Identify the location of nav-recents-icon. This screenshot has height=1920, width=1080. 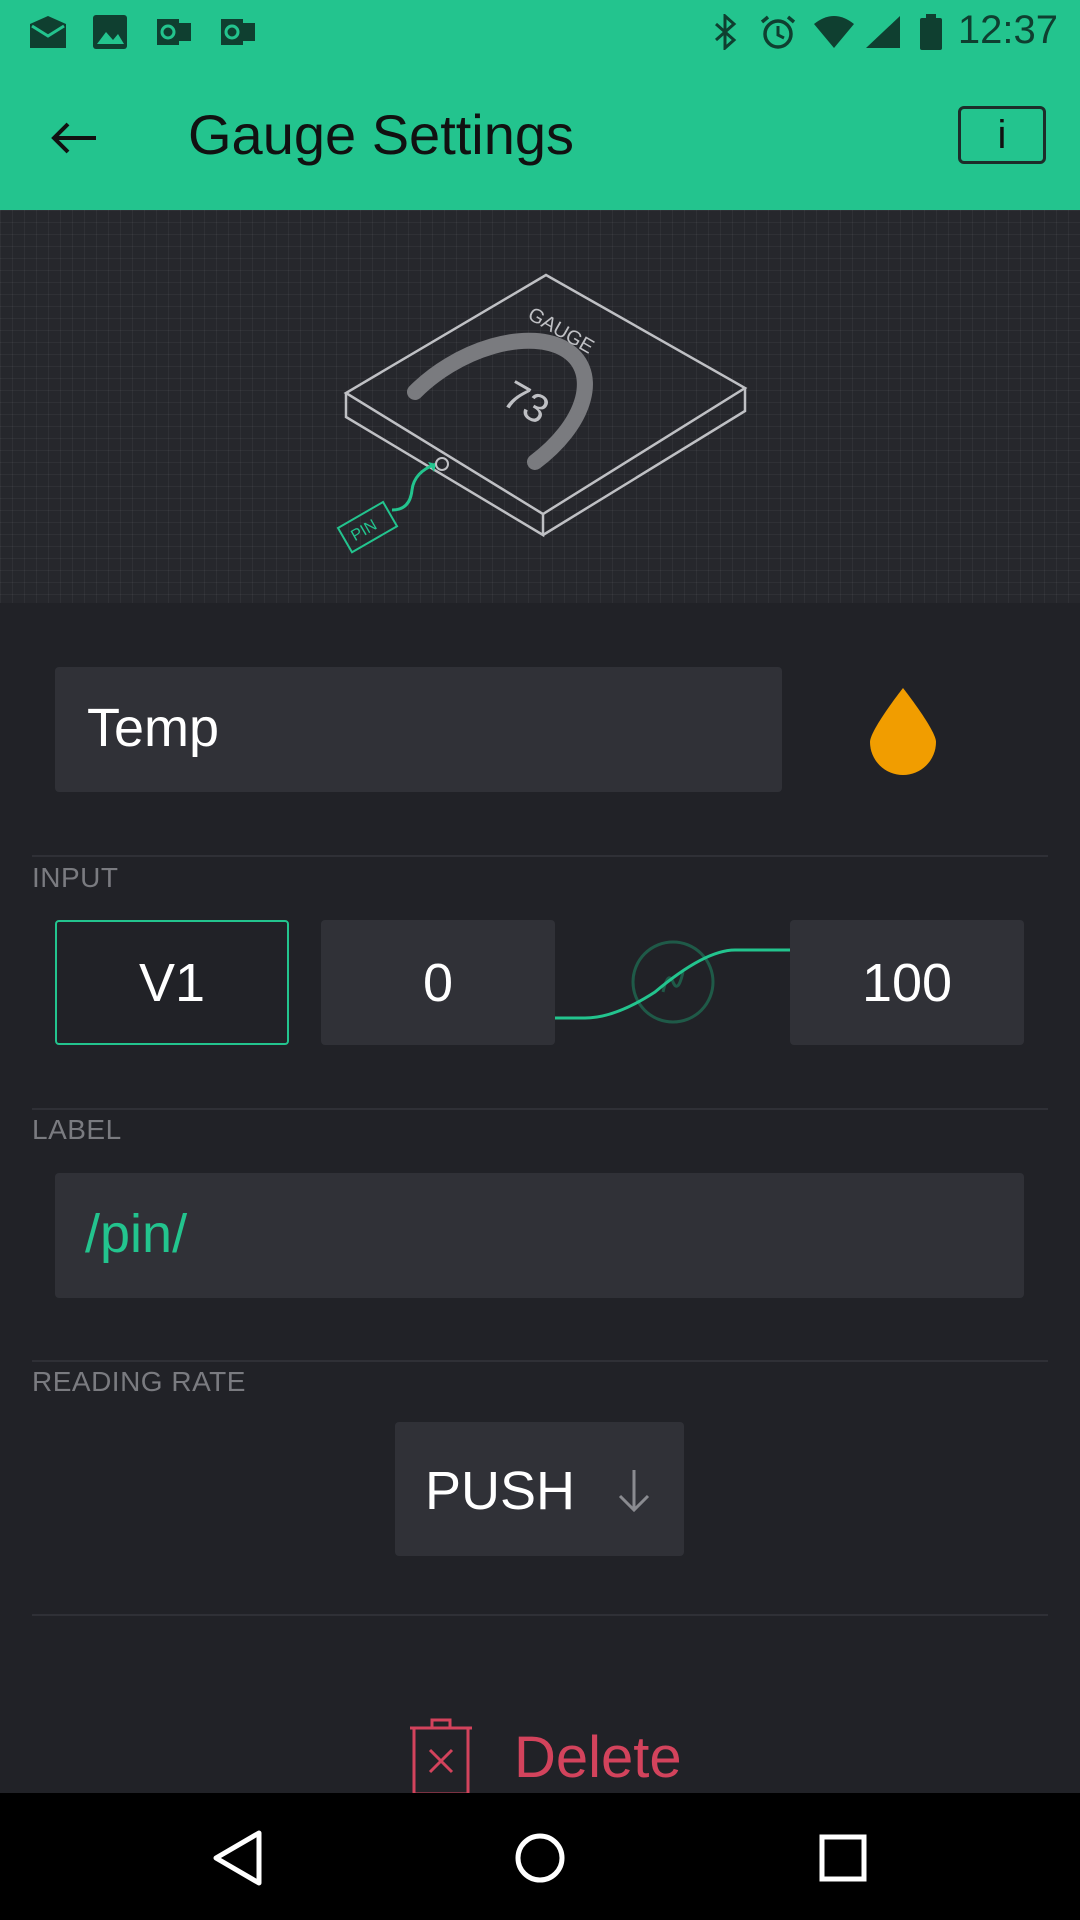
(843, 1858).